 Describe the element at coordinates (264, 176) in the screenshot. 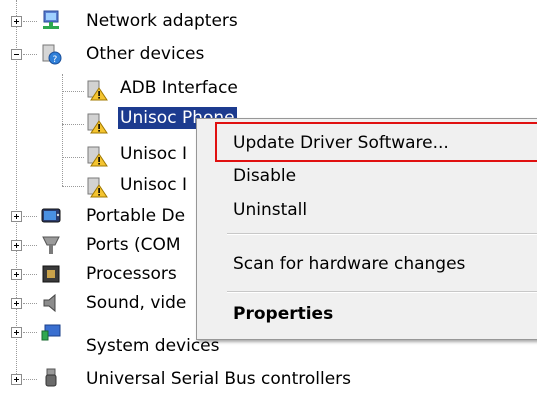

I see `menu-item-disable: Disable` at that location.